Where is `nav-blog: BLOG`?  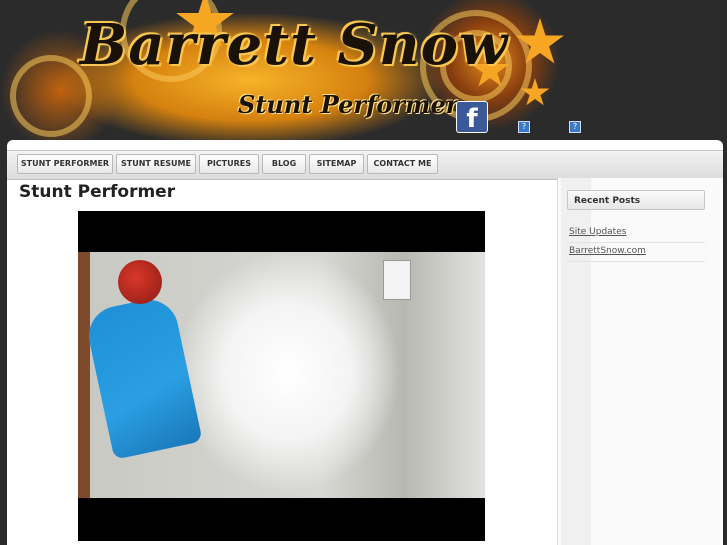 nav-blog: BLOG is located at coordinates (284, 164).